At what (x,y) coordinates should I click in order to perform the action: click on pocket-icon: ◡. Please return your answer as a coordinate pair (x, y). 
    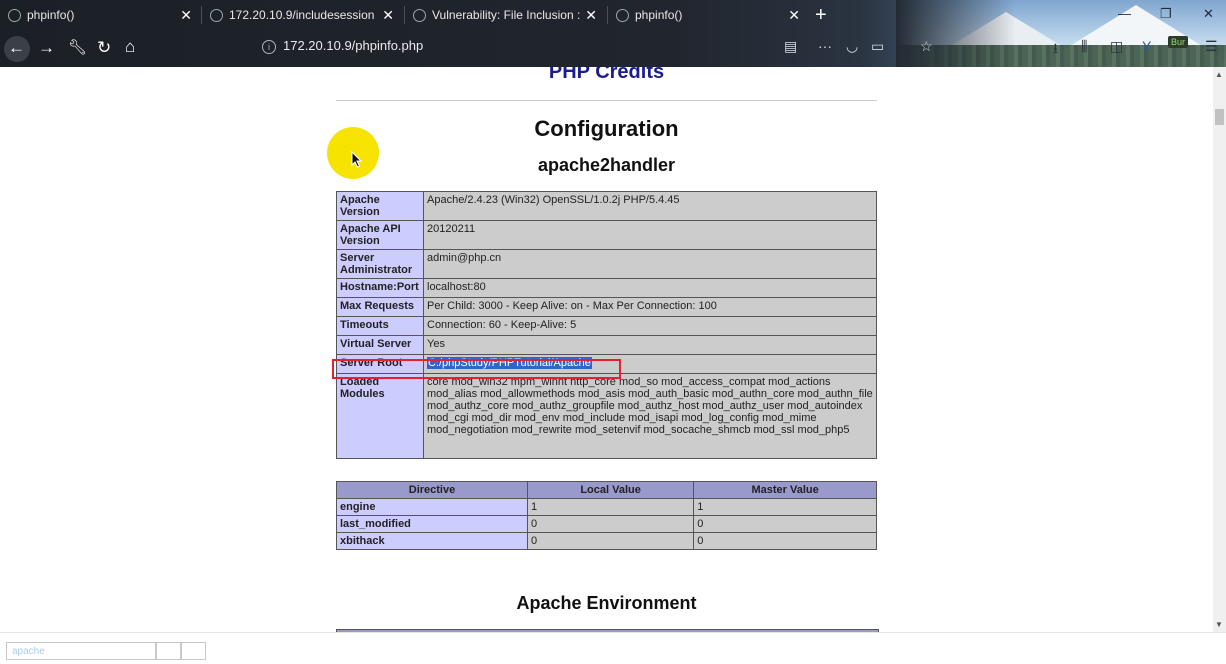
    Looking at the image, I should click on (852, 46).